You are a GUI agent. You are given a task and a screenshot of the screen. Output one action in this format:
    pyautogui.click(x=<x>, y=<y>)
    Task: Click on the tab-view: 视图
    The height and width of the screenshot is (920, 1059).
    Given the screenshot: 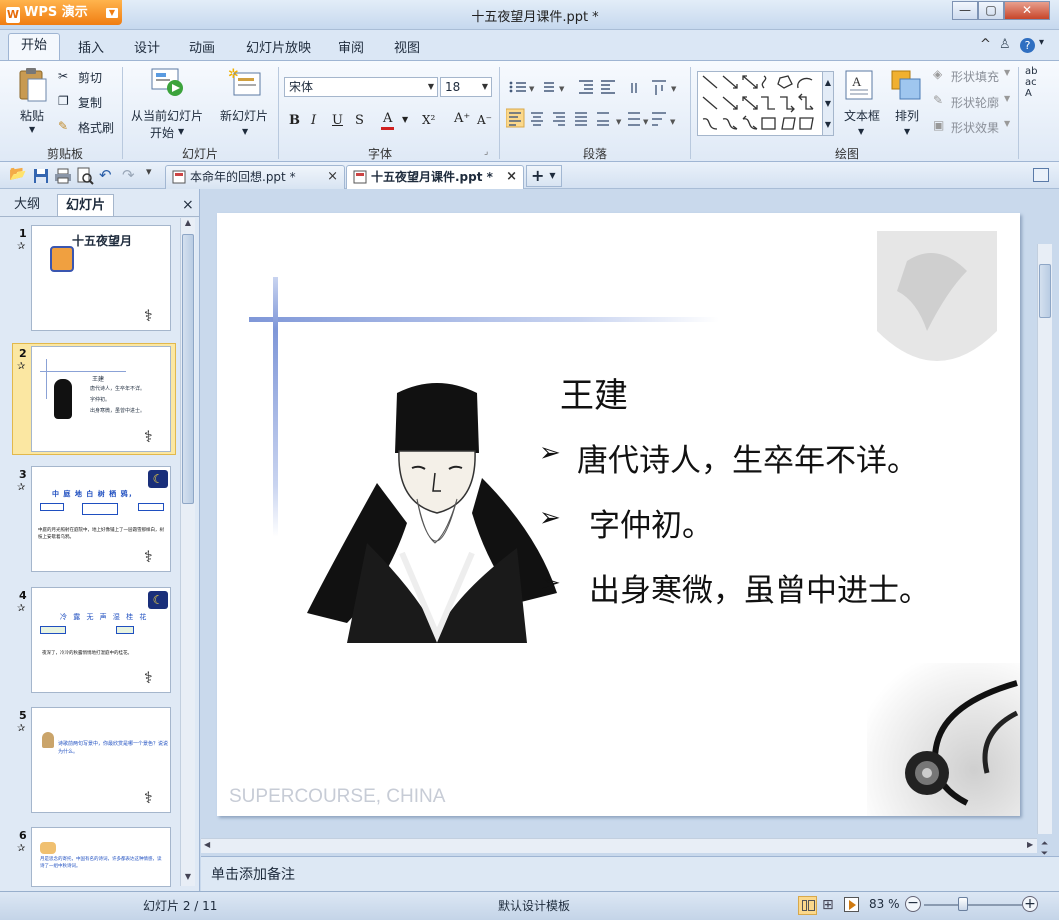 What is the action you would take?
    pyautogui.click(x=407, y=46)
    